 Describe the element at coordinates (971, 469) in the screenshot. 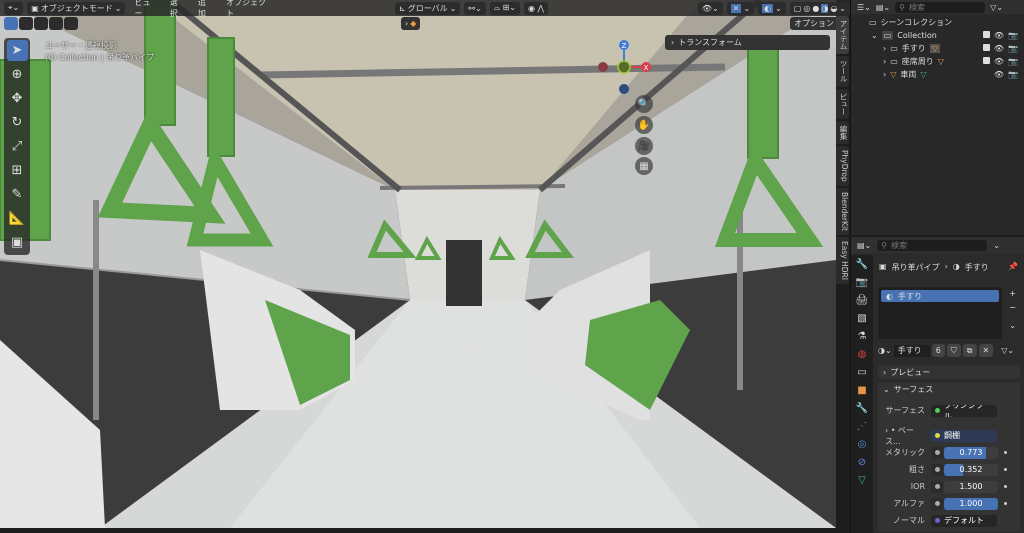

I see `roughness-slider: 0.352` at that location.